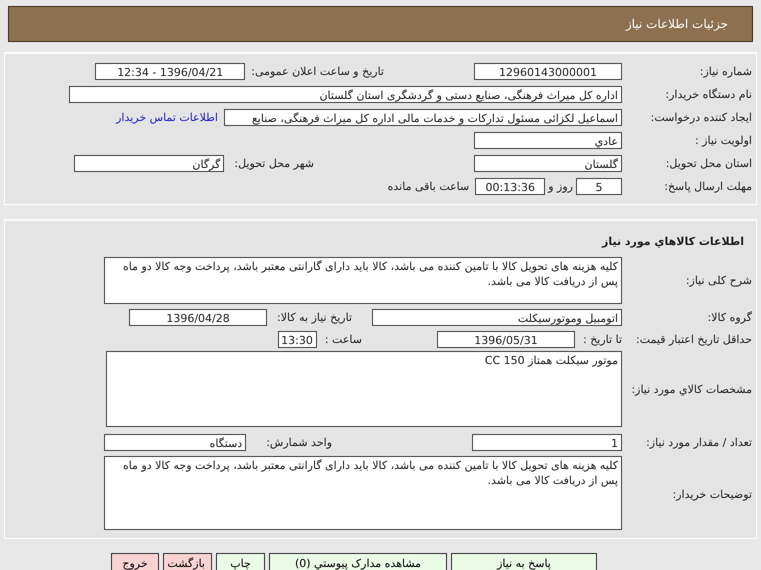 The width and height of the screenshot is (761, 570). What do you see at coordinates (497, 317) in the screenshot?
I see `group-field: اتومبیل وموتورسیکلت` at bounding box center [497, 317].